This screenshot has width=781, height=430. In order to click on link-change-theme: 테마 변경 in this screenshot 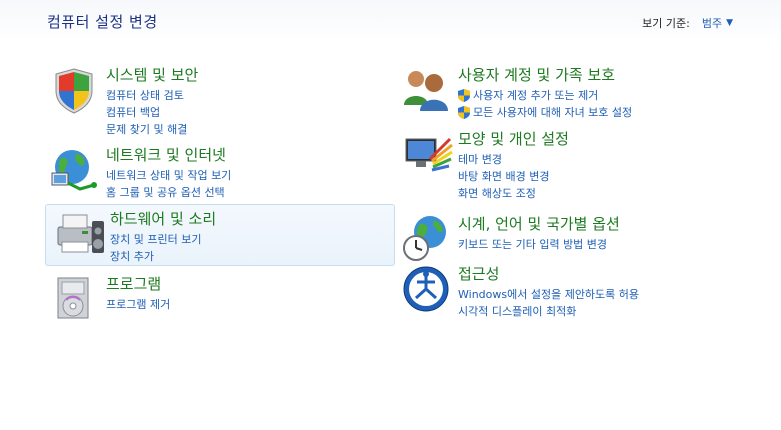, I will do `click(513, 159)`.